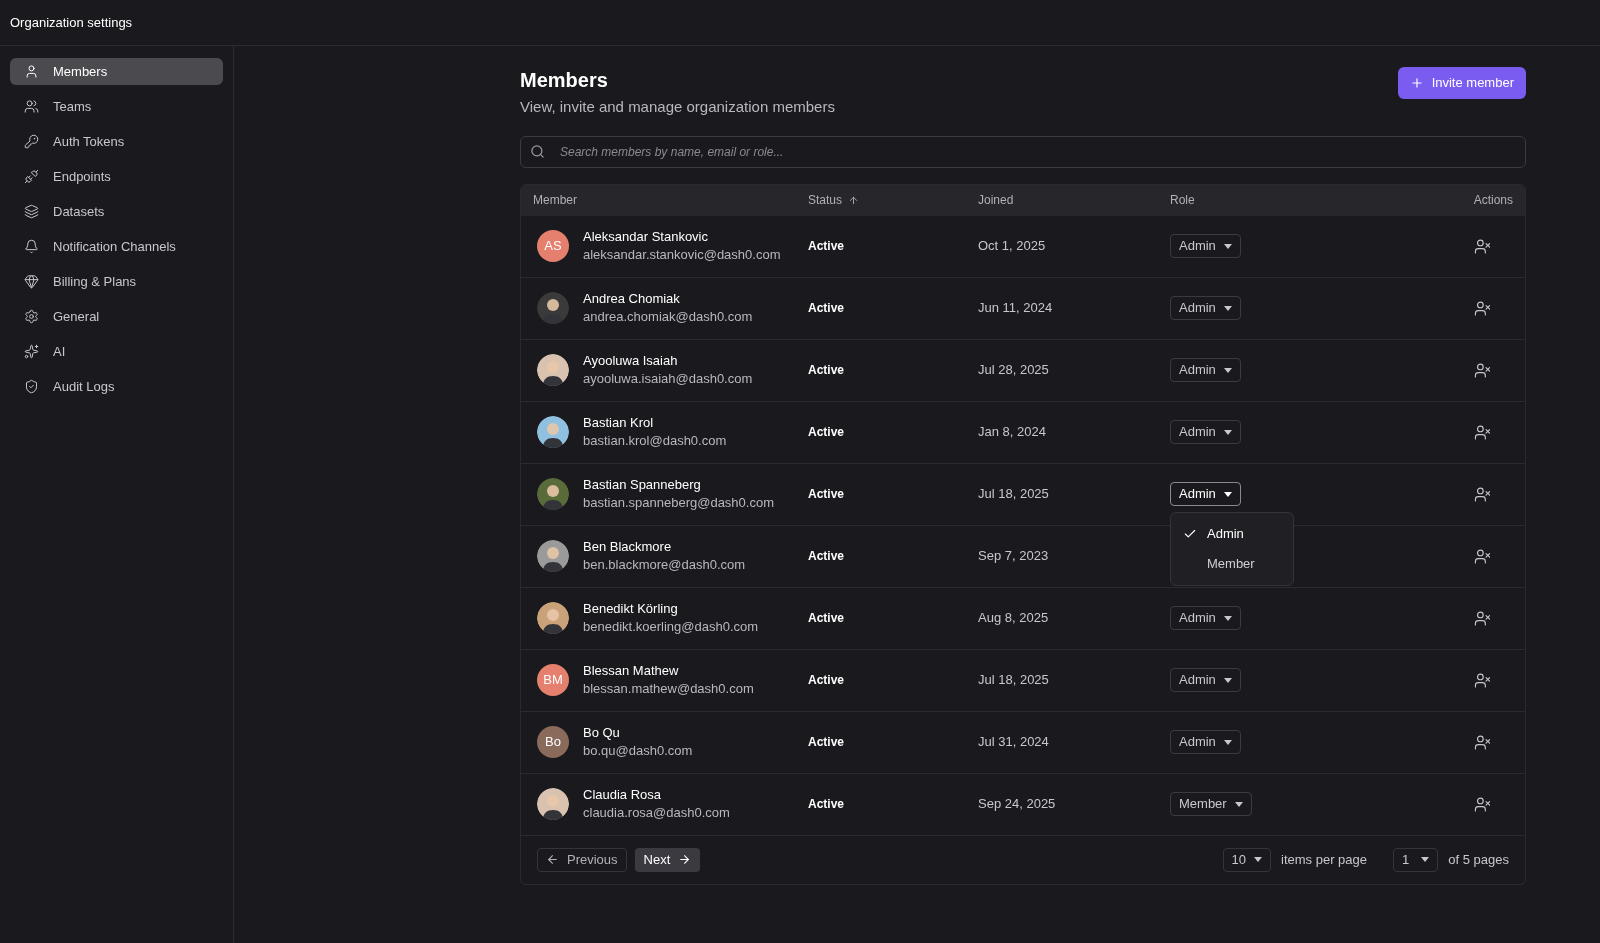 This screenshot has width=1600, height=943. I want to click on sidebar-item: Notification Channels, so click(116, 246).